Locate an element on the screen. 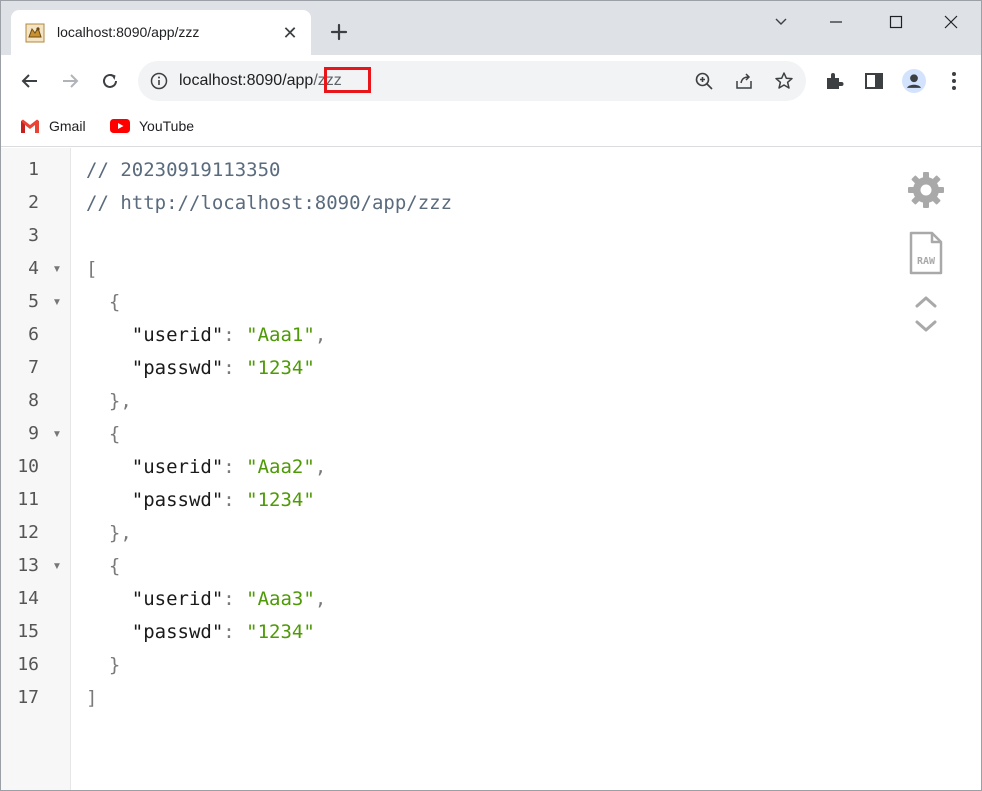 This screenshot has height=791, width=982. code-line: }, is located at coordinates (109, 401).